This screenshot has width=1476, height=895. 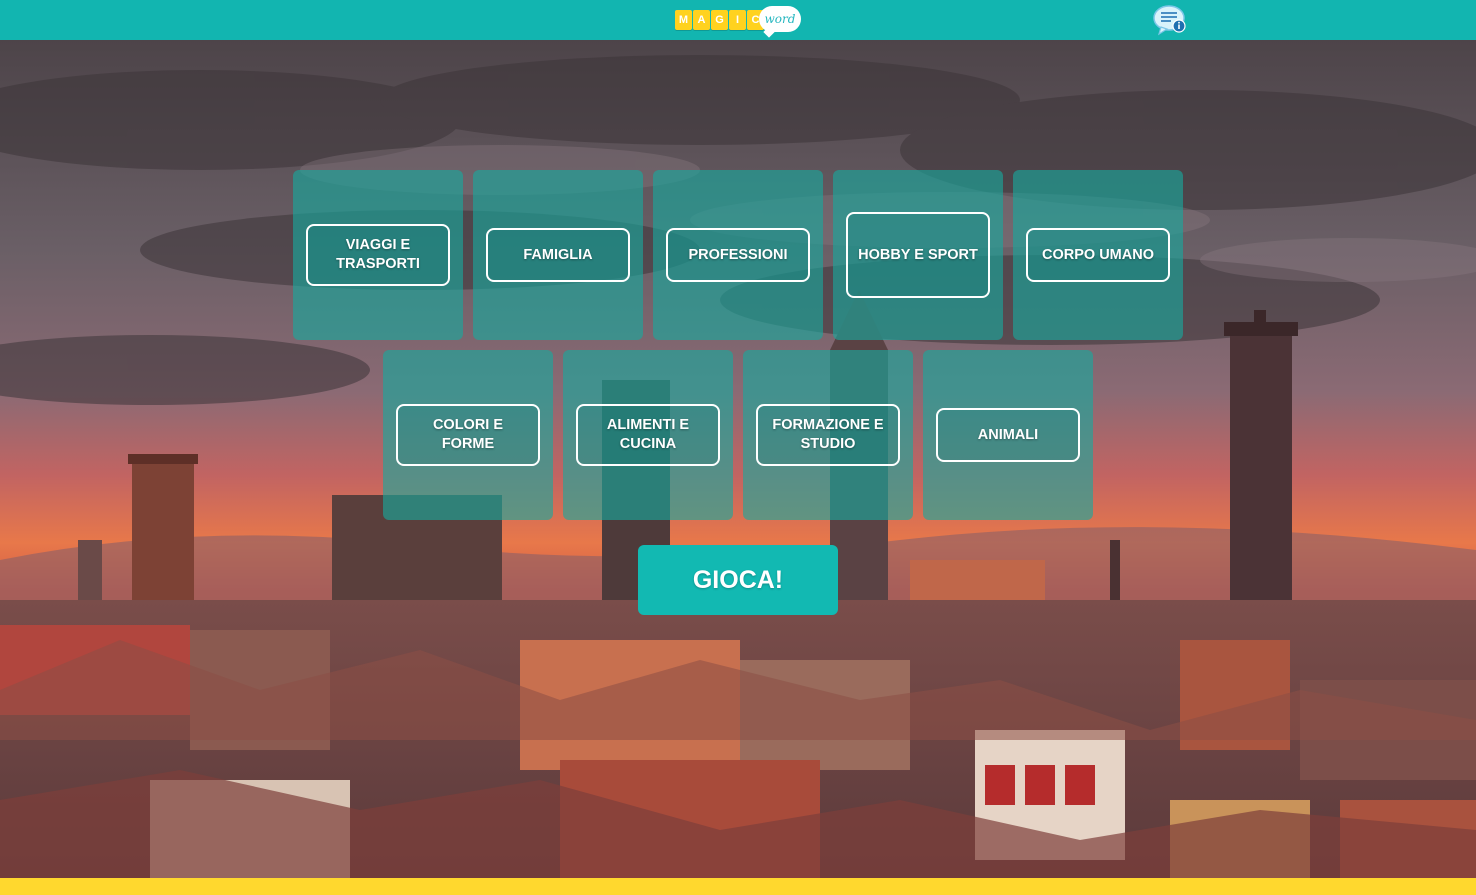 I want to click on category-button-colori-e-forme: COLORI E FORME, so click(x=468, y=435).